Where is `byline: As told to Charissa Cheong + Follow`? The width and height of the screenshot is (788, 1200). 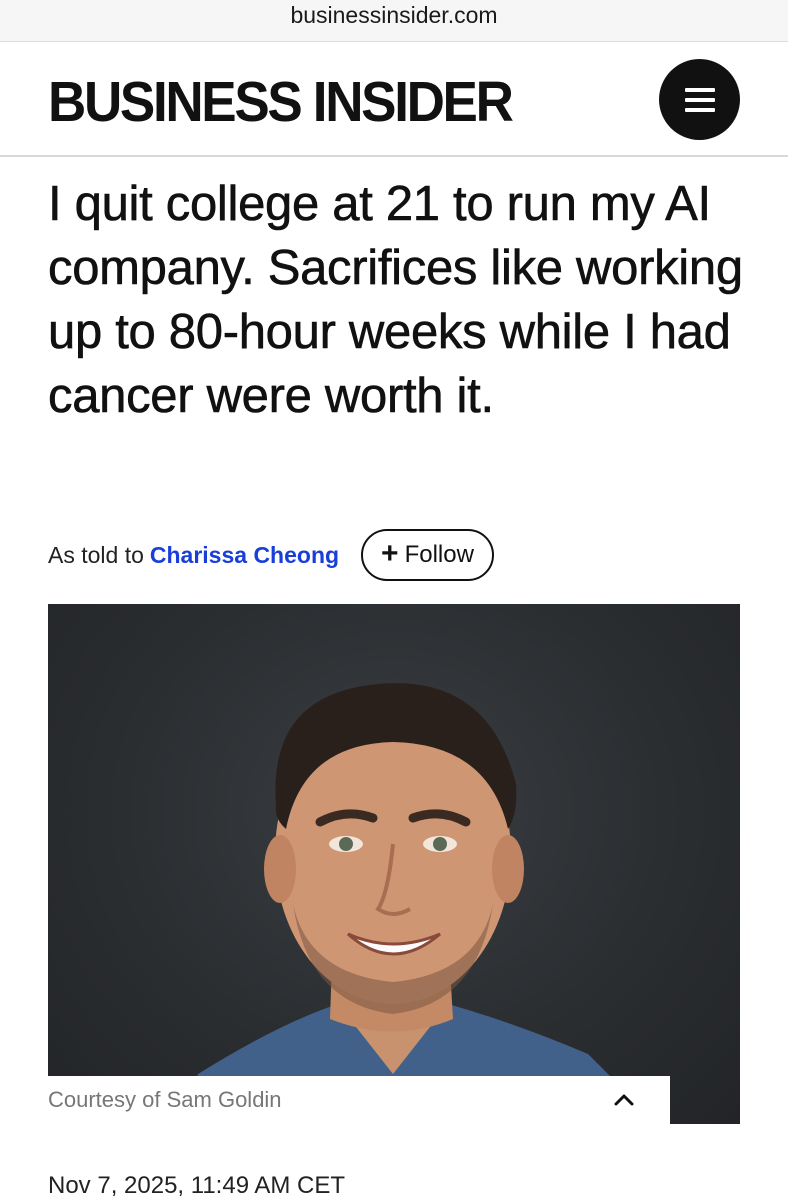 byline: As told to Charissa Cheong + Follow is located at coordinates (271, 555).